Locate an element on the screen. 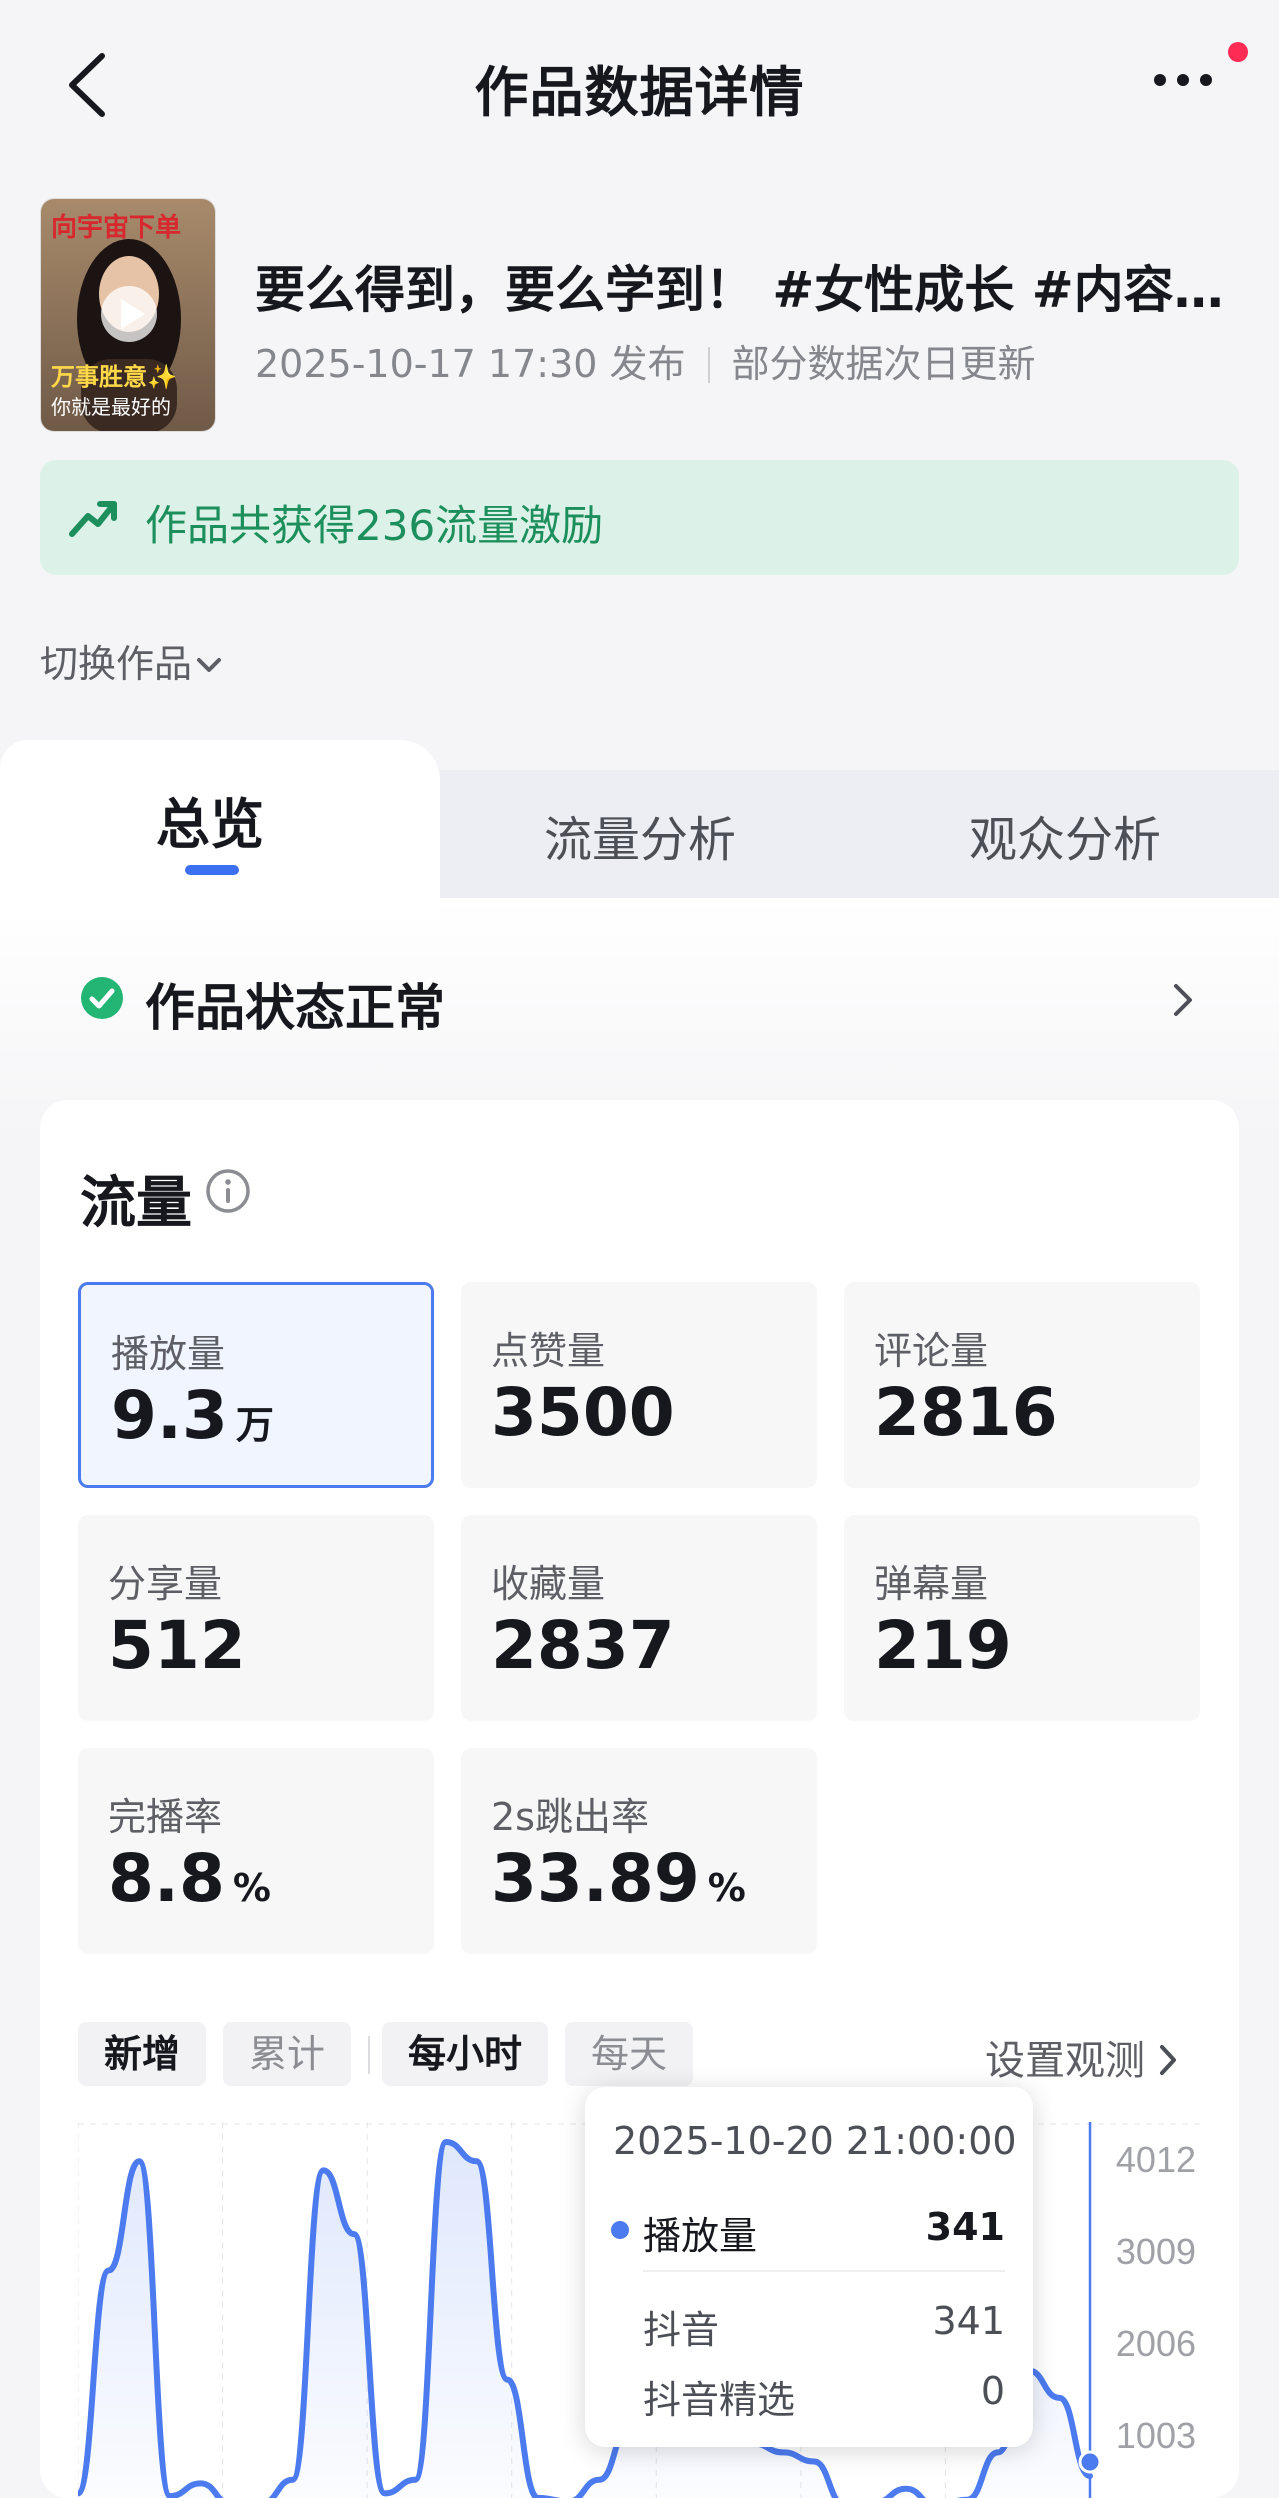  tooltip-sub-value: 341 is located at coordinates (968, 2321).